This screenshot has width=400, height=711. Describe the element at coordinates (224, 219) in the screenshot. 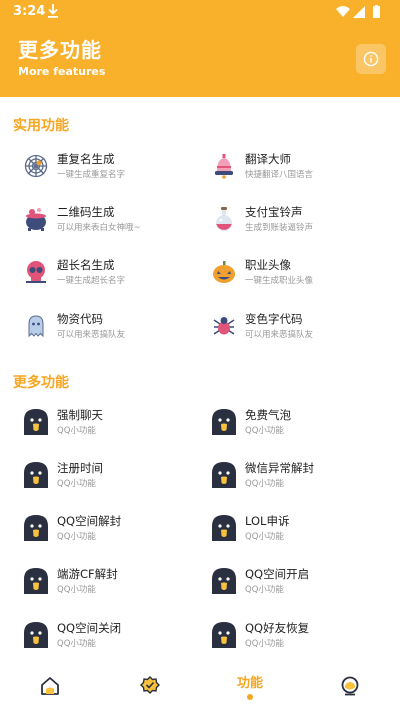

I see `potion-icon` at that location.